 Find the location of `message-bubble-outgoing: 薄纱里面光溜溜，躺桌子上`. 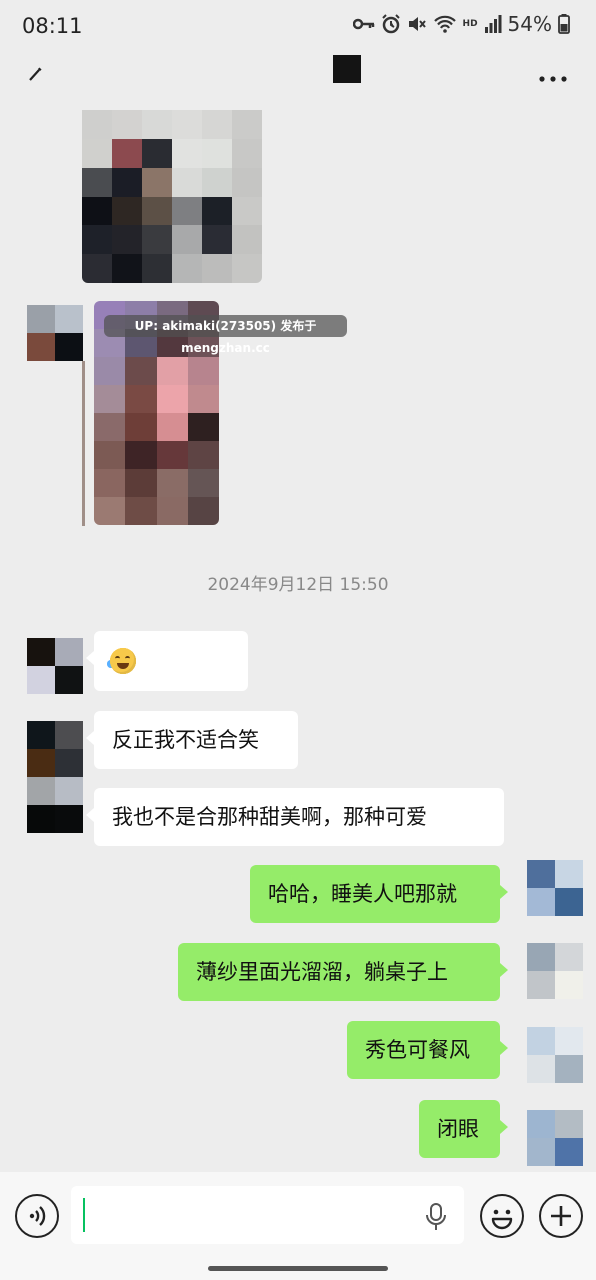

message-bubble-outgoing: 薄纱里面光溜溜，躺桌子上 is located at coordinates (343, 972).